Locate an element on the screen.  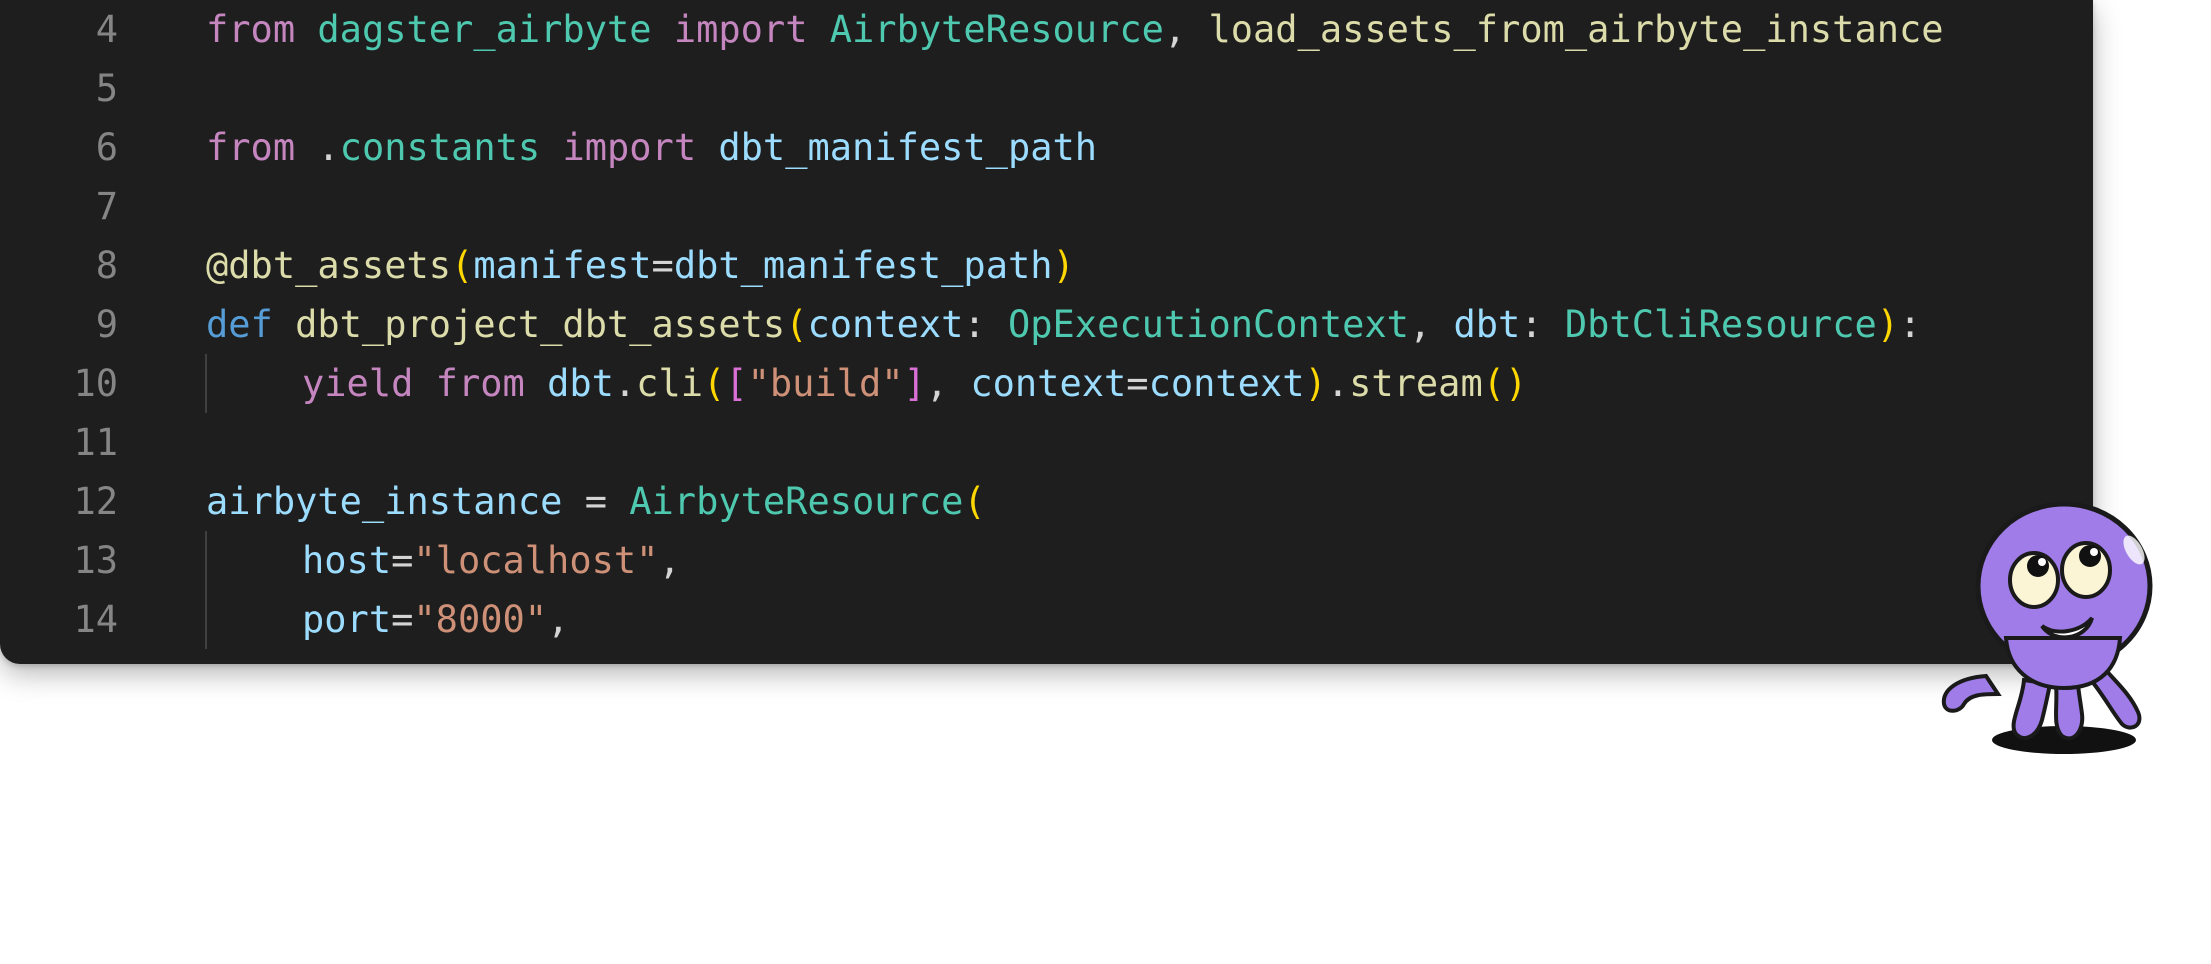
code-token: DbtCliResource is located at coordinates (1720, 324).